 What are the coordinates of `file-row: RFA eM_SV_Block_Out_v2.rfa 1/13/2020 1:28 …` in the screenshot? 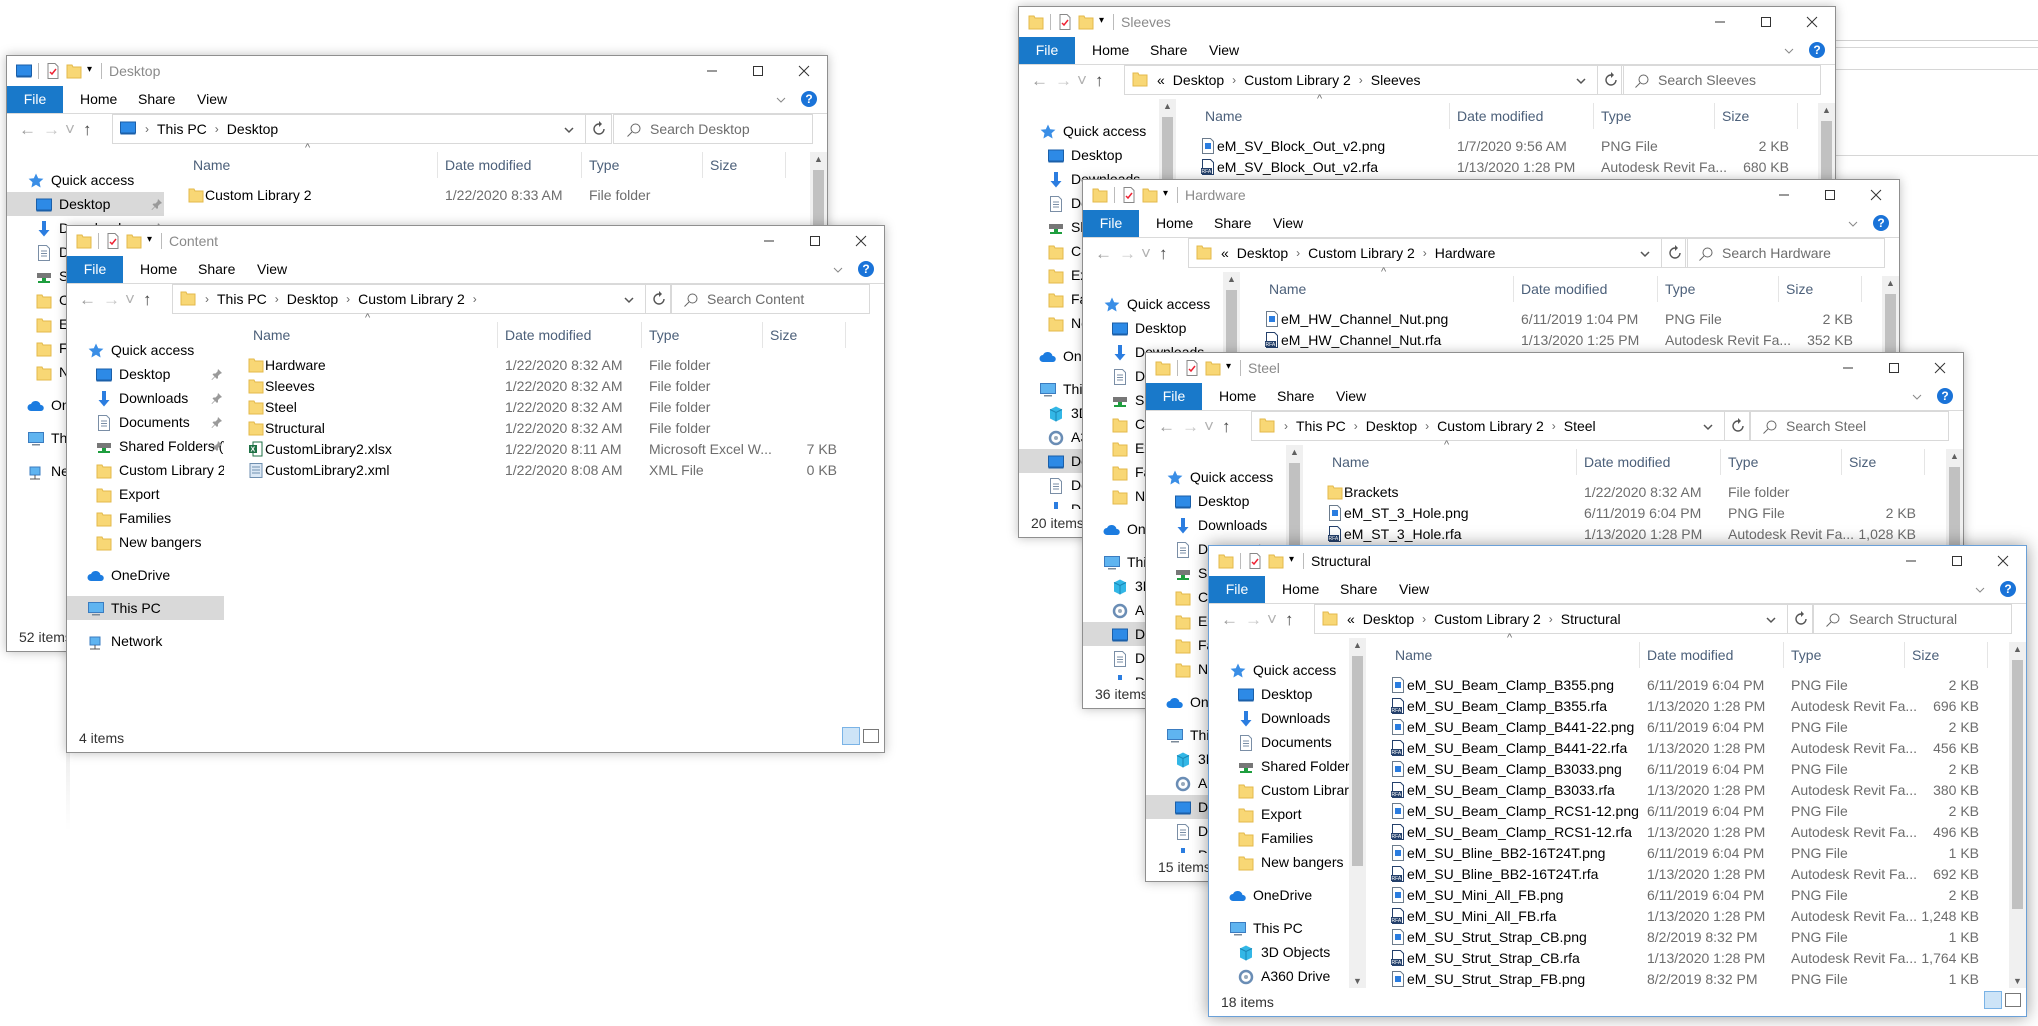 It's located at (1417, 166).